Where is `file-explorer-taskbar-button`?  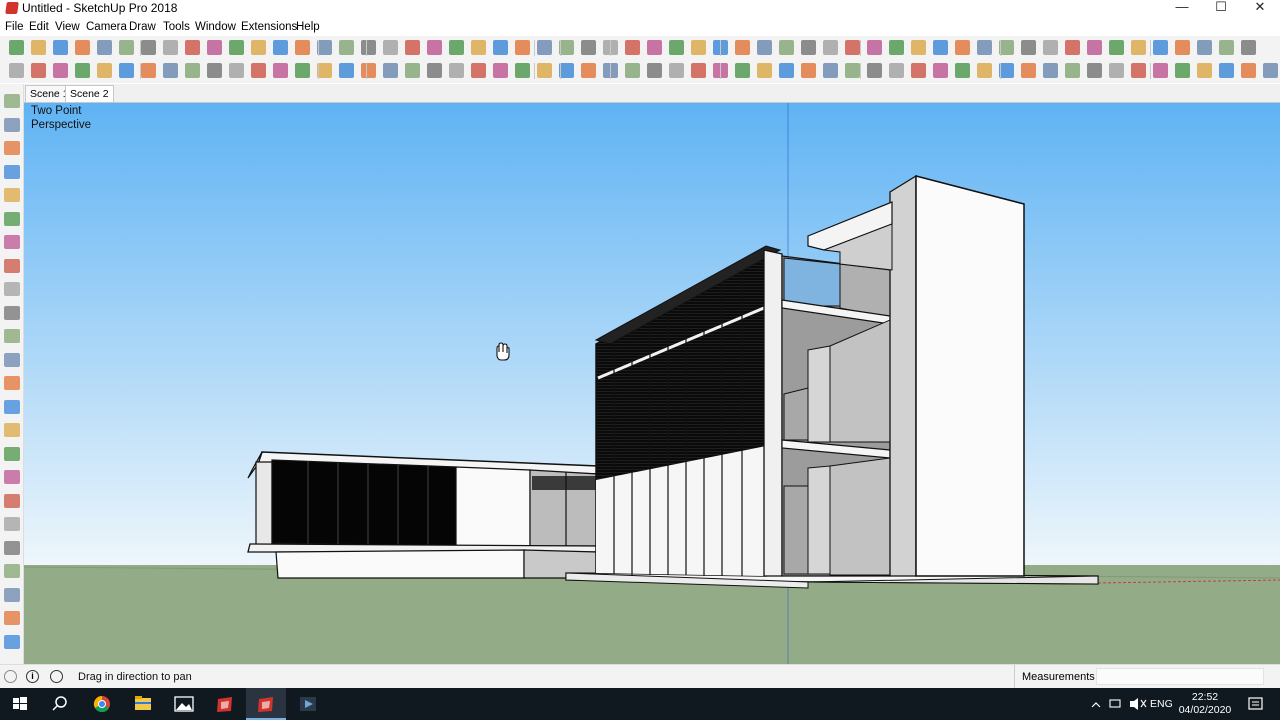 file-explorer-taskbar-button is located at coordinates (143, 704).